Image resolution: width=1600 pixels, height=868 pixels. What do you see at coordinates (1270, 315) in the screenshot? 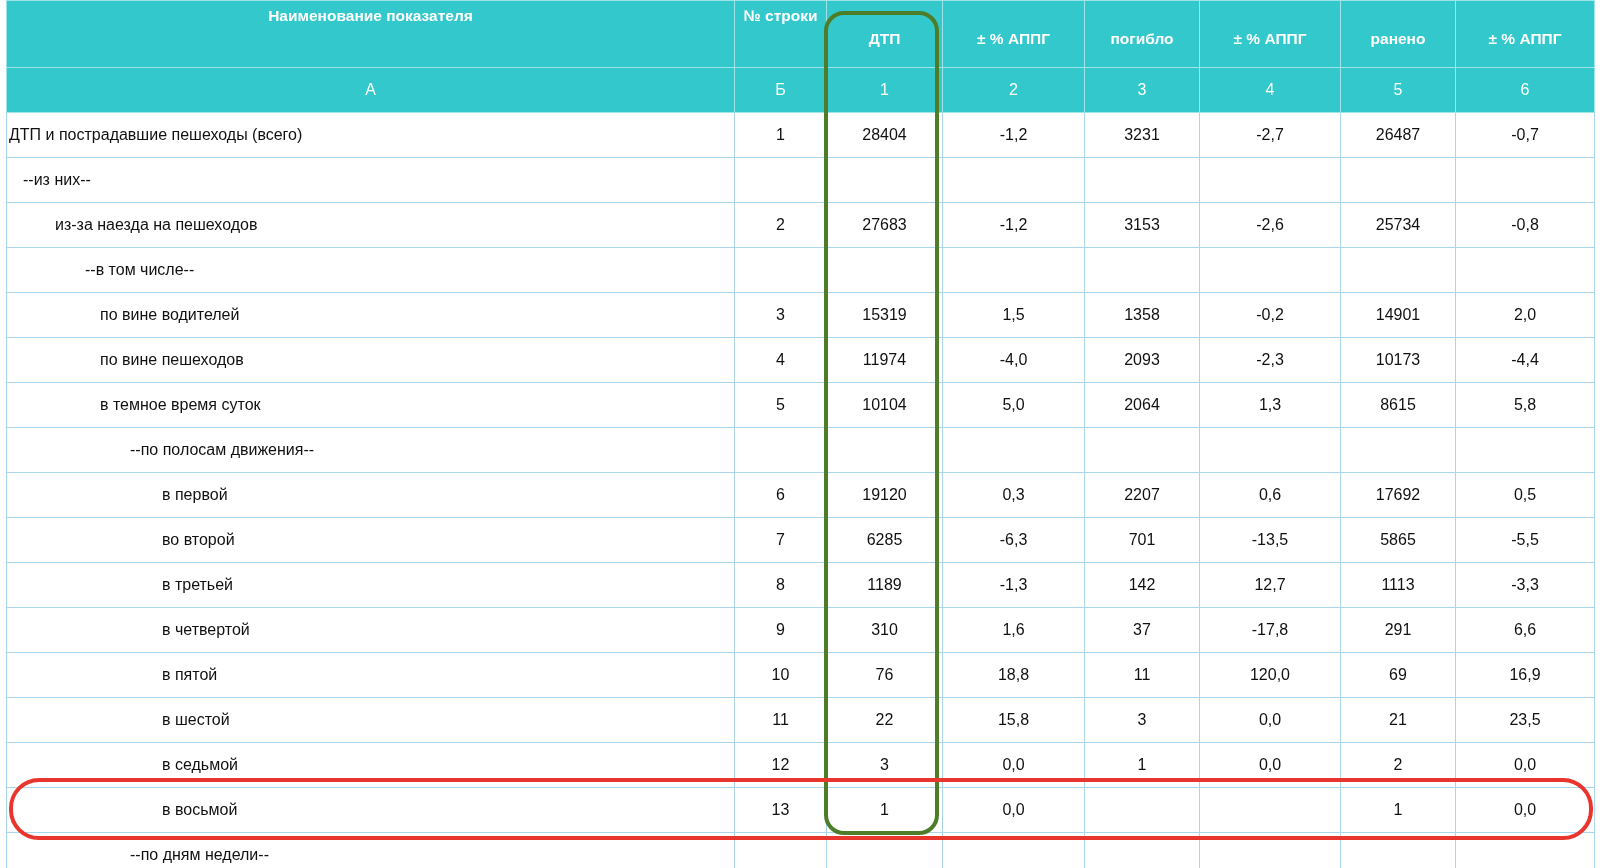
I see `table-cell: -0,2` at bounding box center [1270, 315].